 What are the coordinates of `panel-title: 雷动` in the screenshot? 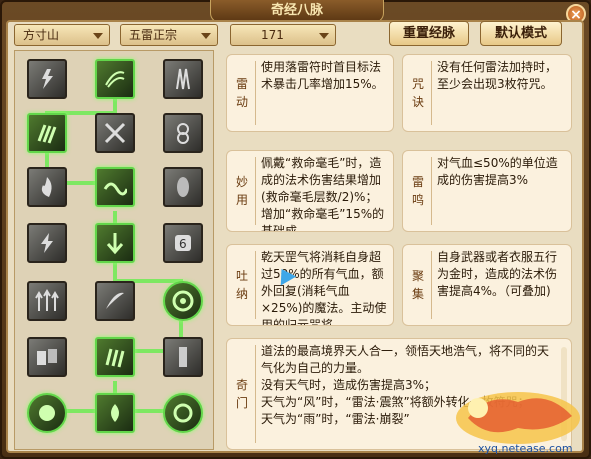 It's located at (241, 93).